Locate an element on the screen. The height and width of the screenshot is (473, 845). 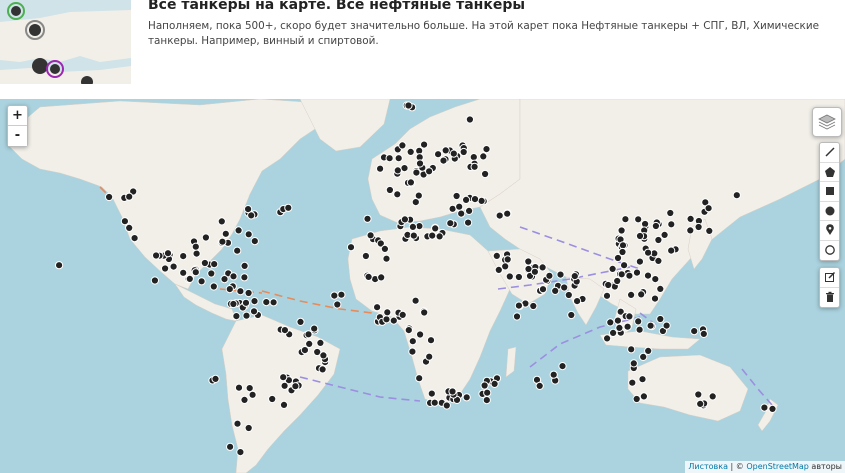
osm-link: OpenStreetMap is located at coordinates (777, 466).